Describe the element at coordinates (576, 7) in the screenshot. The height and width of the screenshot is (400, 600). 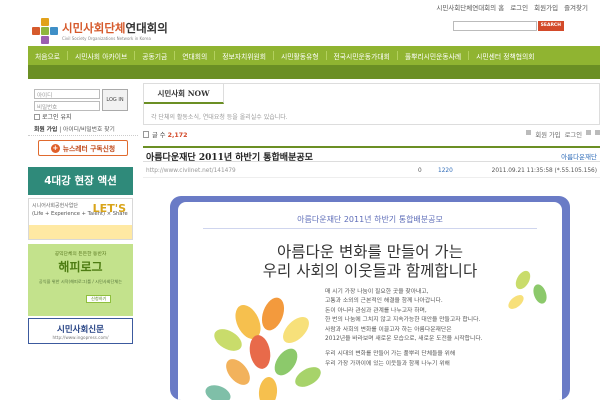
I see `util-bookmark-link: 즐겨찾기` at that location.